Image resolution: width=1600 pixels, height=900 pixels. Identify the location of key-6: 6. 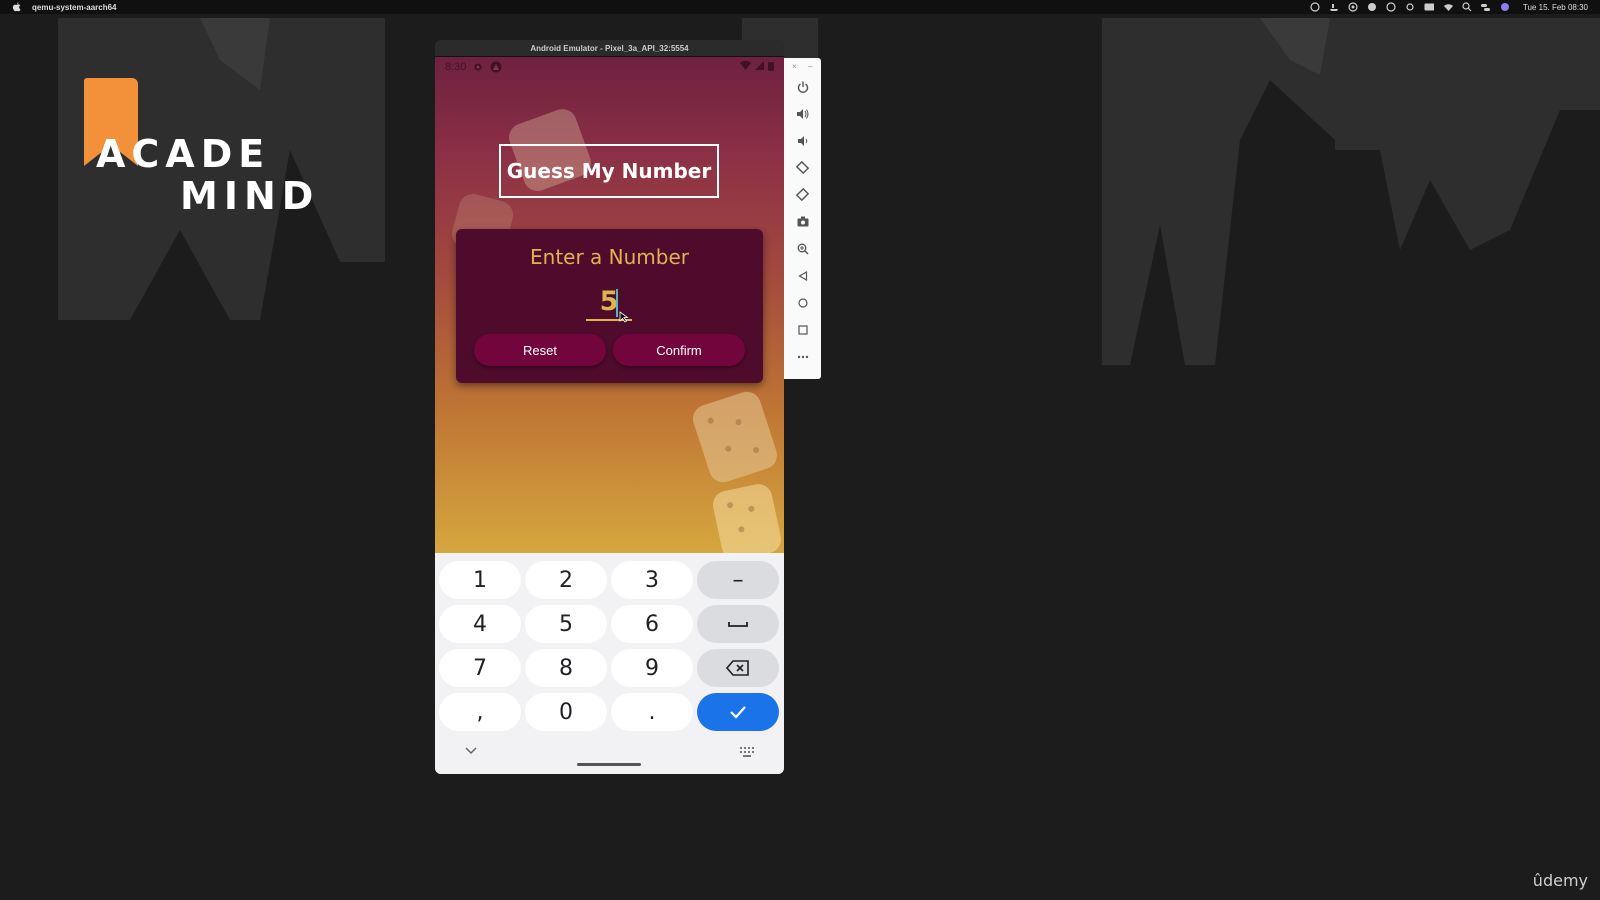
(652, 624).